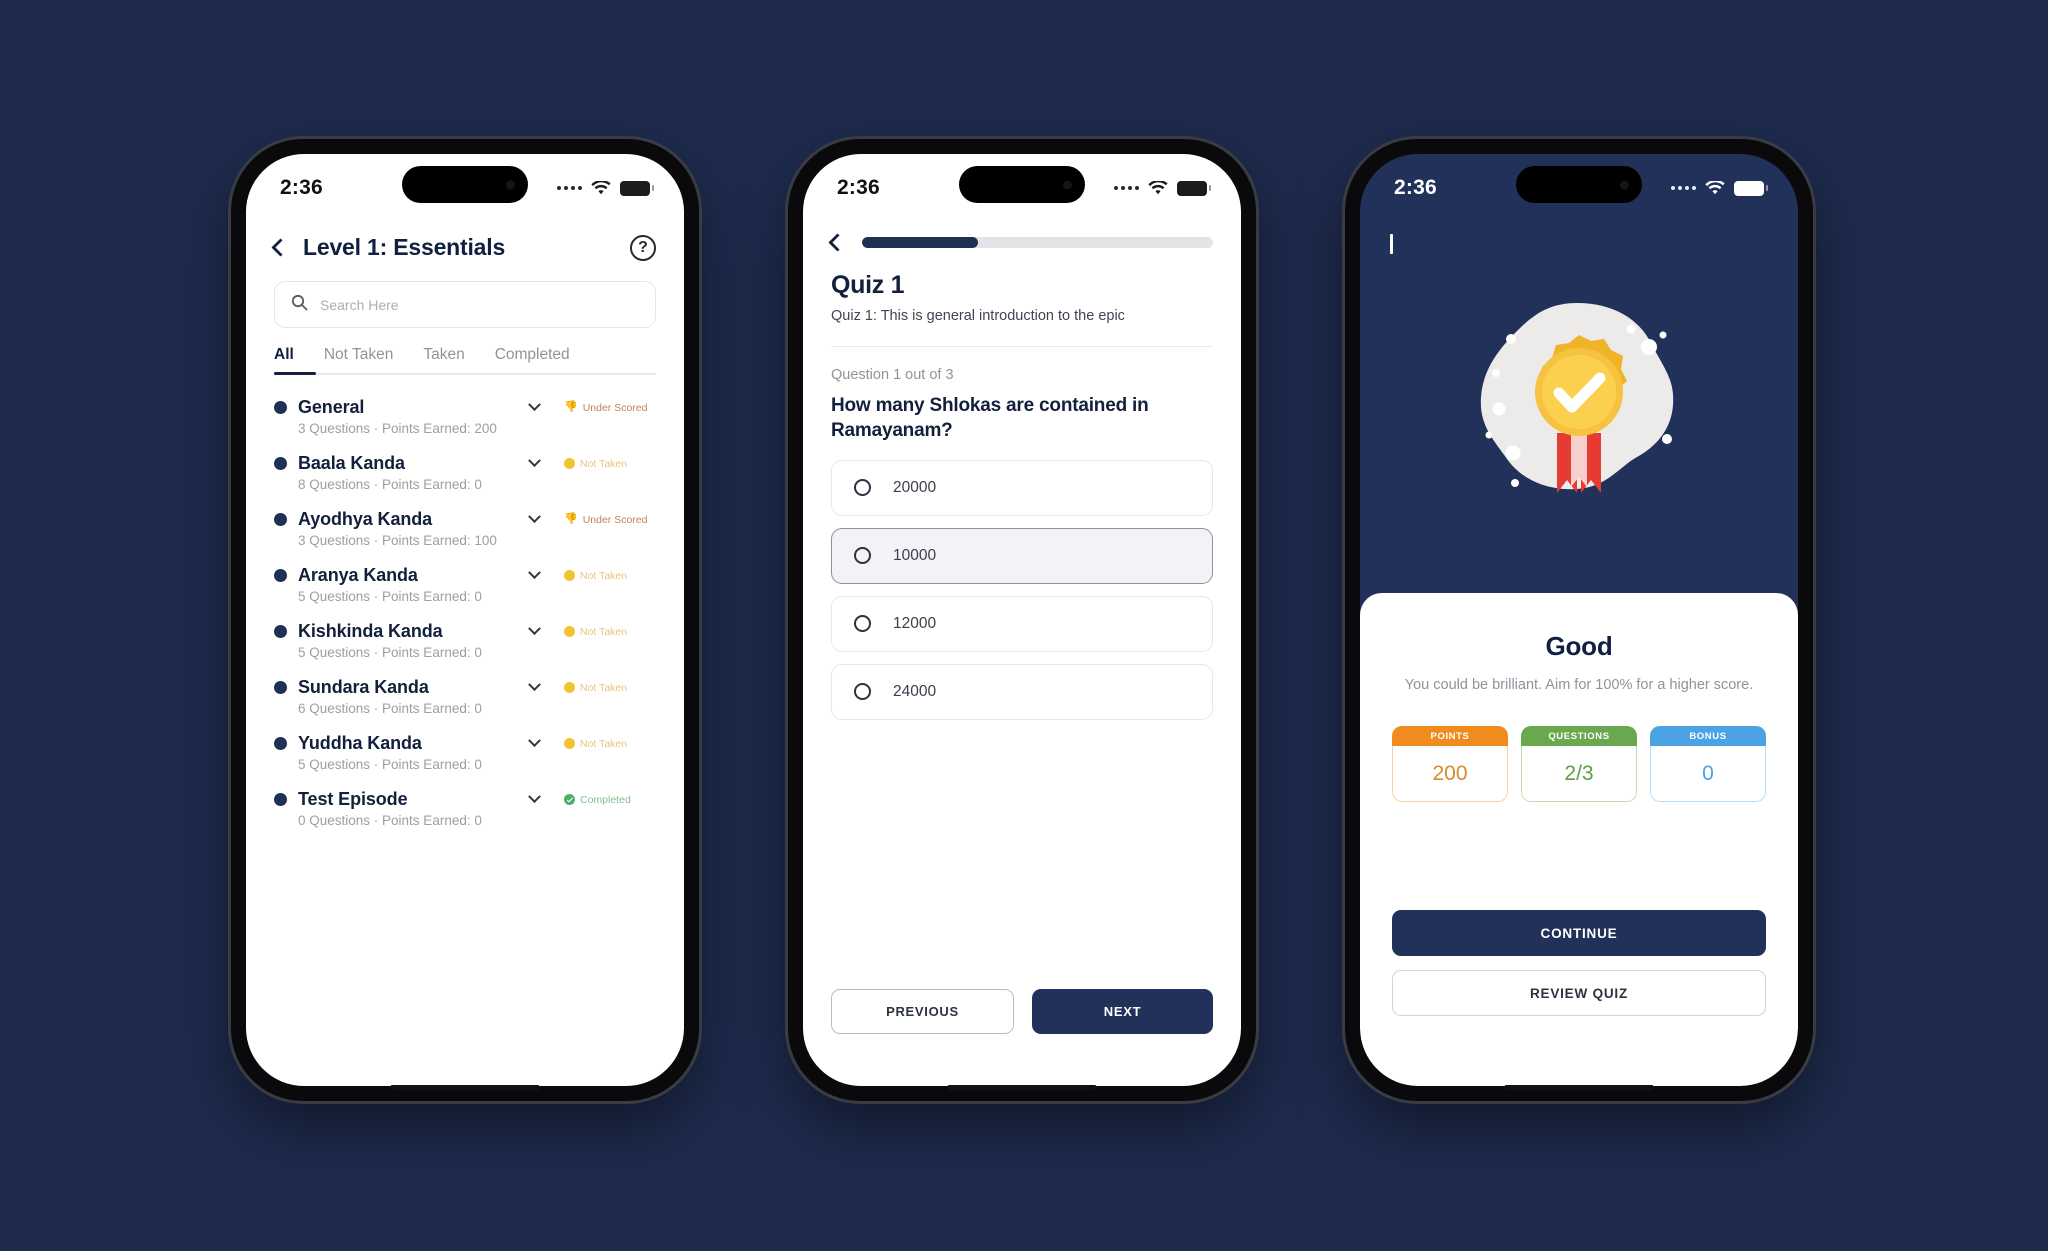 The height and width of the screenshot is (1251, 2048). Describe the element at coordinates (610, 520) in the screenshot. I see `status-badge: 👎 Under Scored` at that location.